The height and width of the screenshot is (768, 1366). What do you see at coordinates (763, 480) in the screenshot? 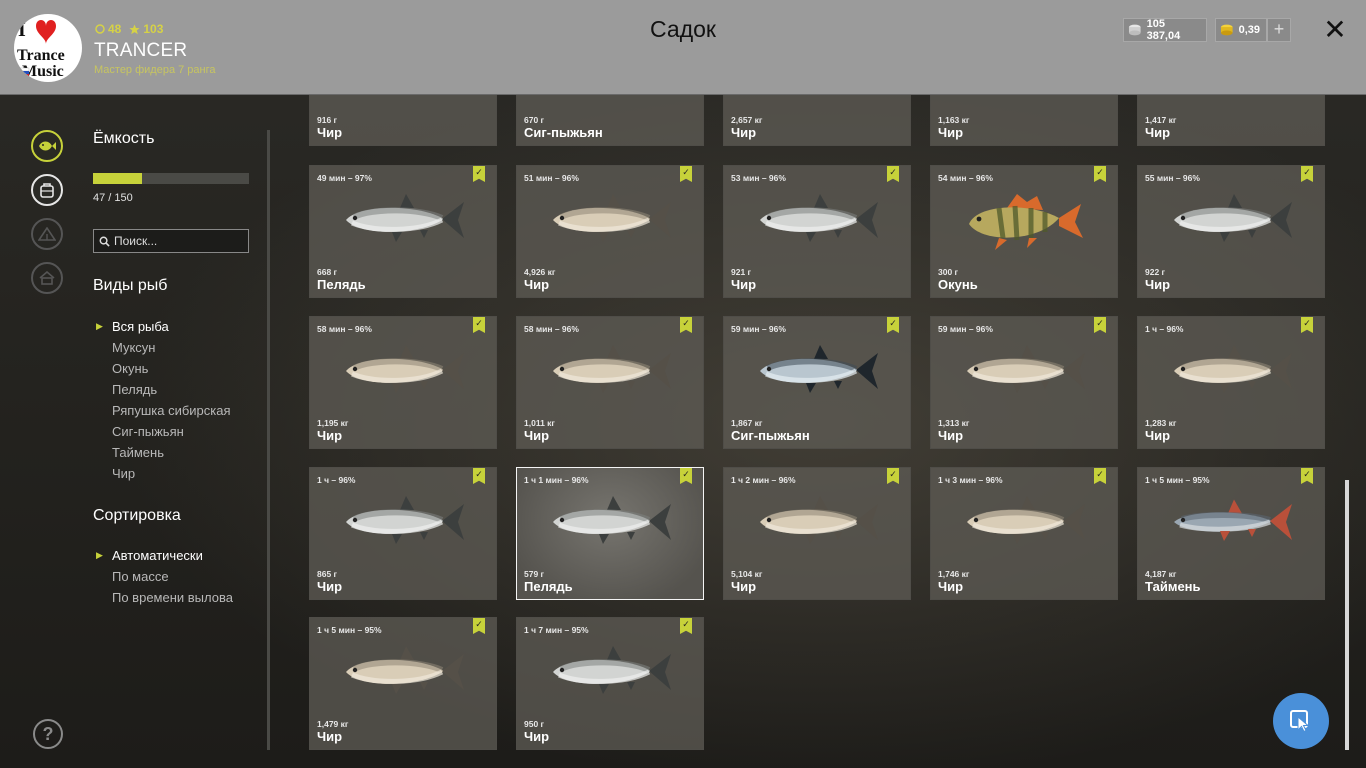
I see `catch-time-quality: 1 ч 2 мин – 96%` at bounding box center [763, 480].